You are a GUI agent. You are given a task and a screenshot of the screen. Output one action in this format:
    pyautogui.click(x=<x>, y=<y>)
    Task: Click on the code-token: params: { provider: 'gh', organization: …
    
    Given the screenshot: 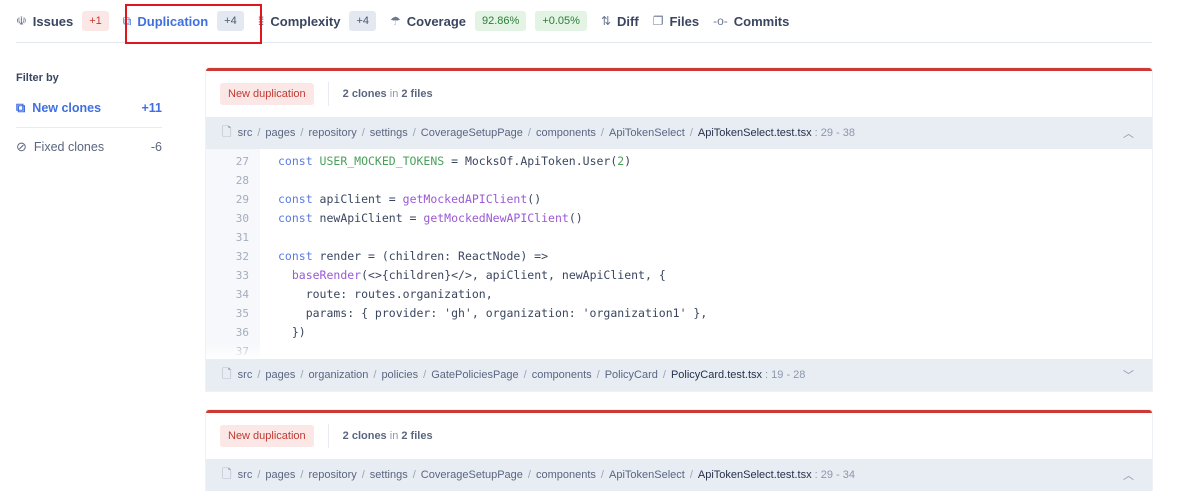 What is the action you would take?
    pyautogui.click(x=493, y=313)
    